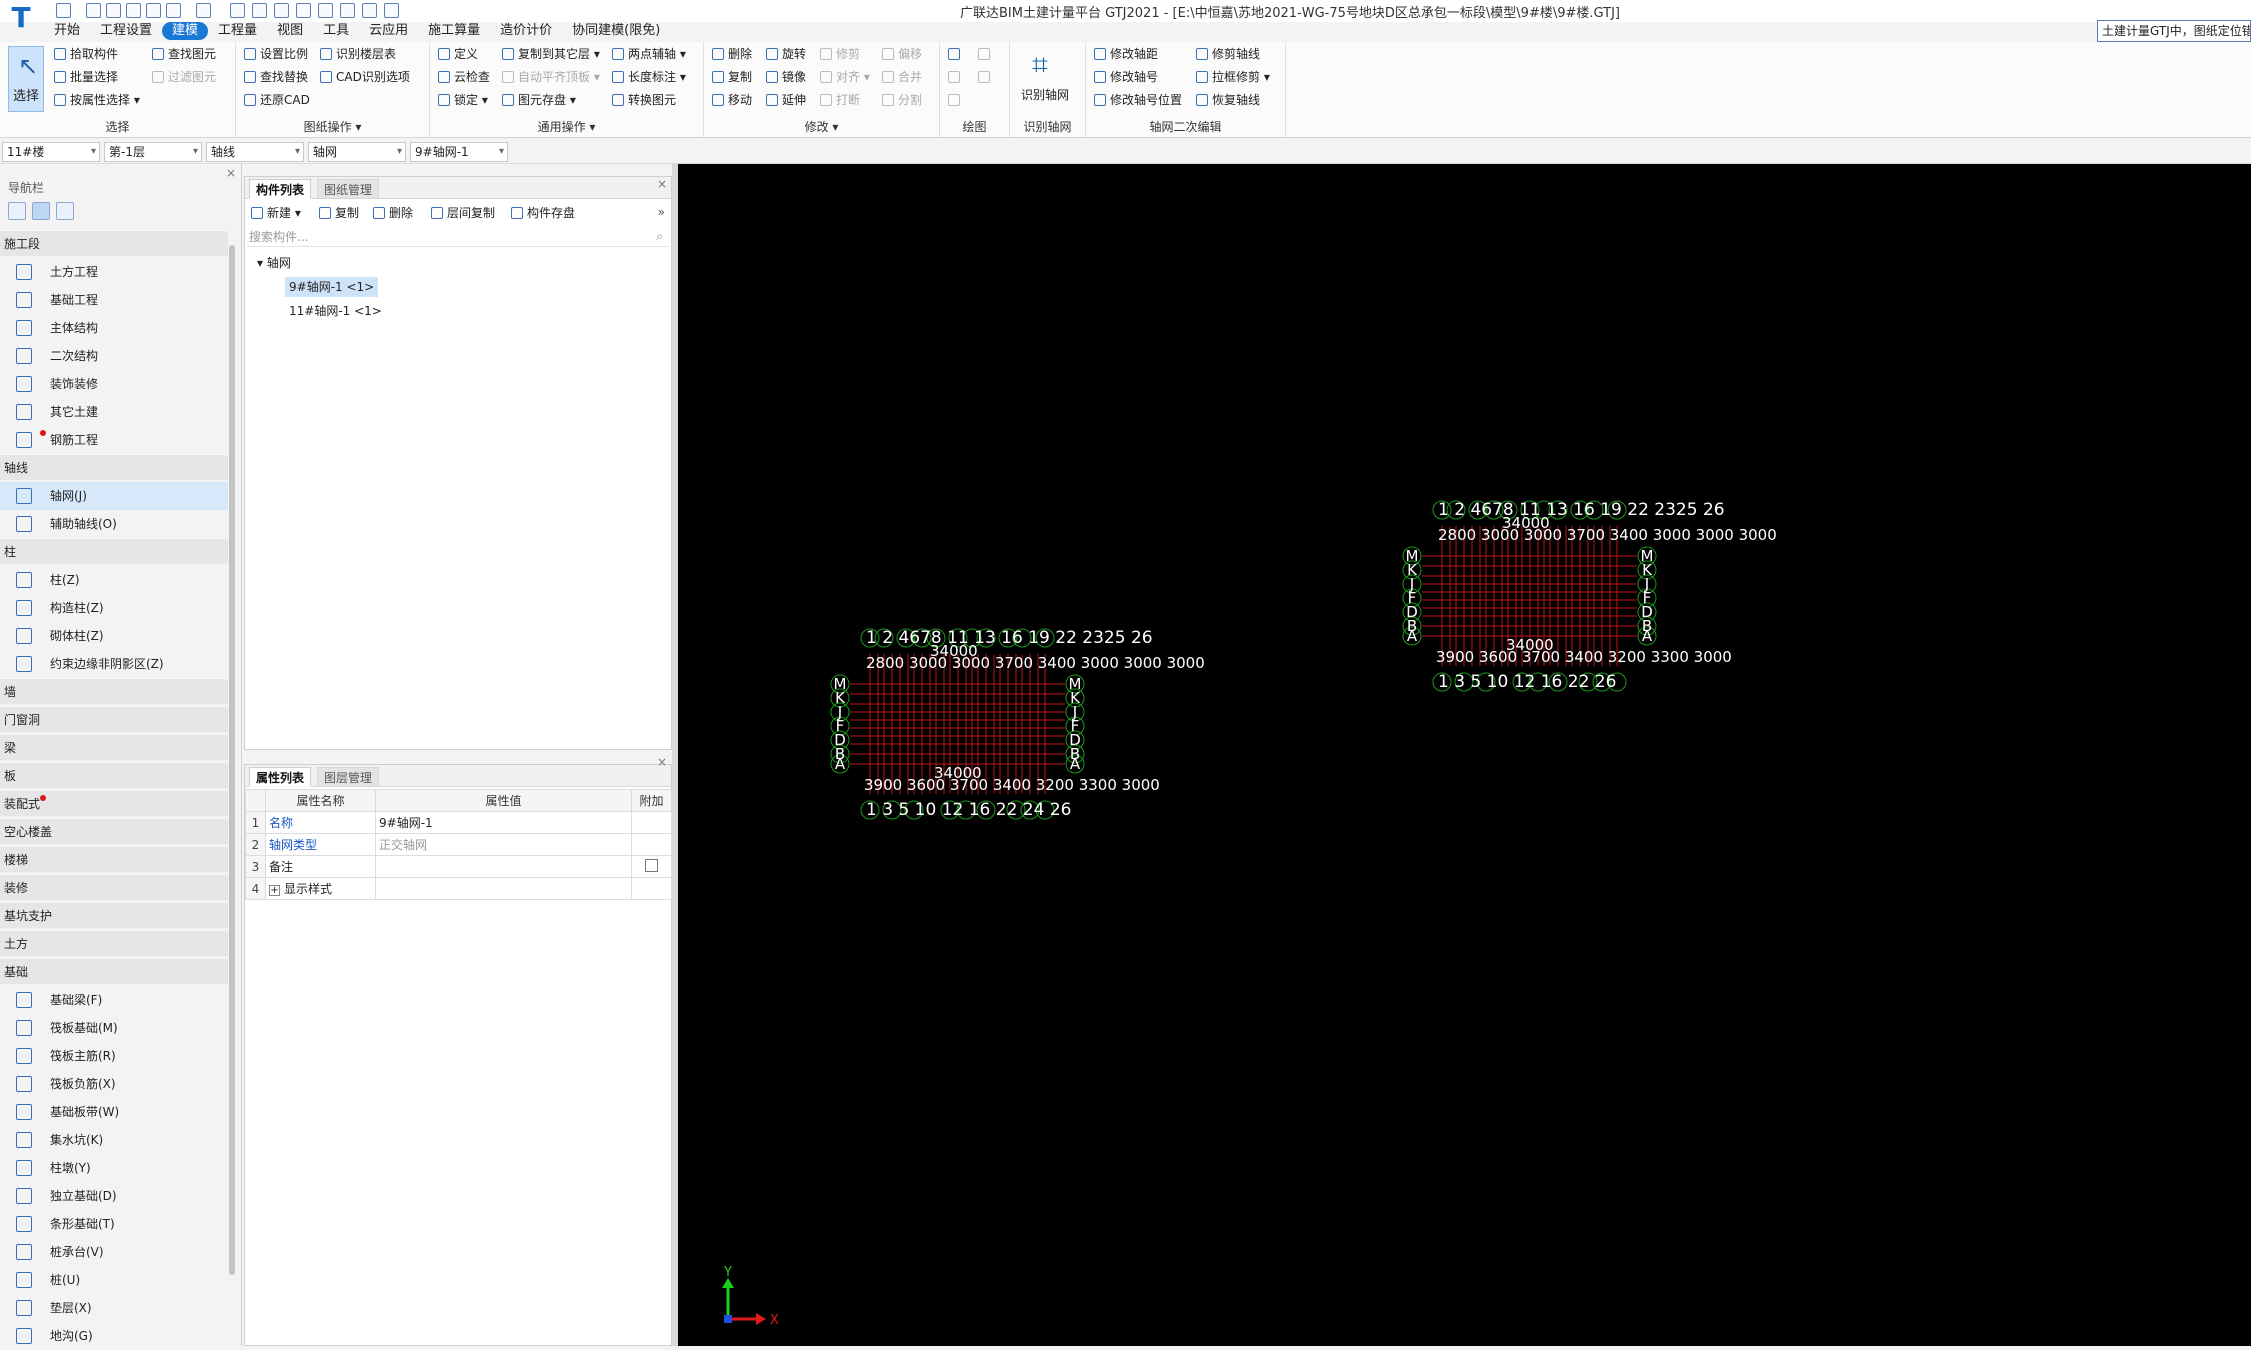 The height and width of the screenshot is (1350, 2251). I want to click on nav-category: 装配式, so click(114, 803).